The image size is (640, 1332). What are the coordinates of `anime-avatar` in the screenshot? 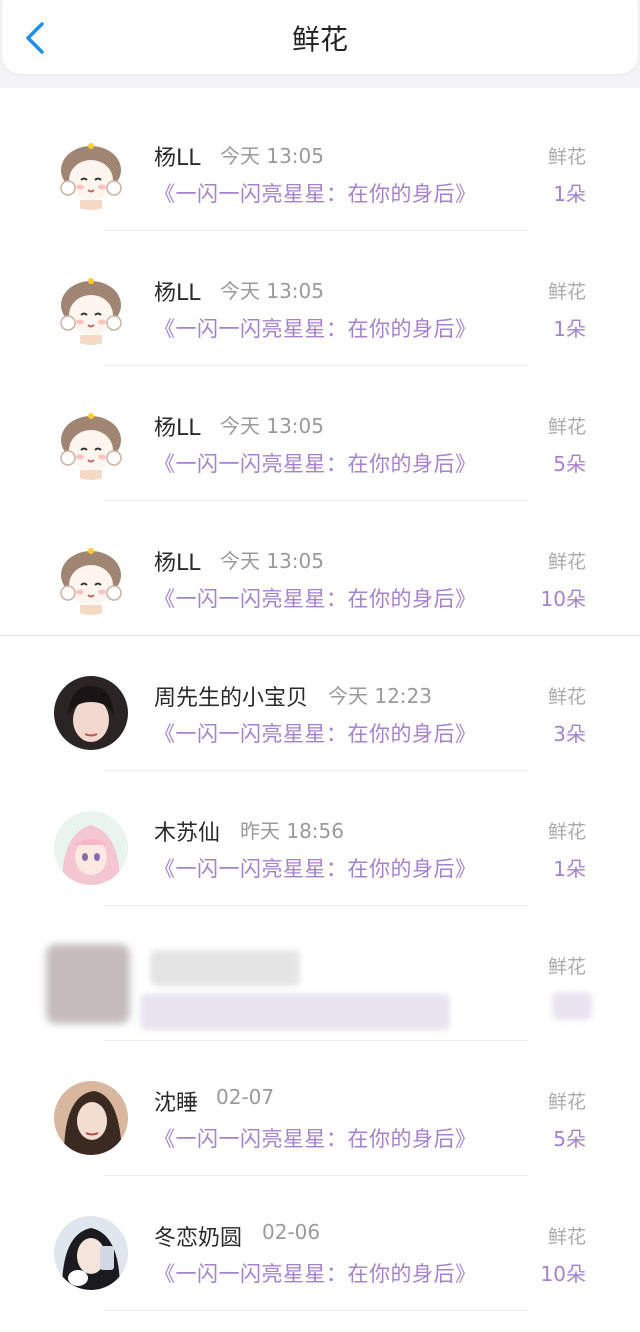 It's located at (91, 848).